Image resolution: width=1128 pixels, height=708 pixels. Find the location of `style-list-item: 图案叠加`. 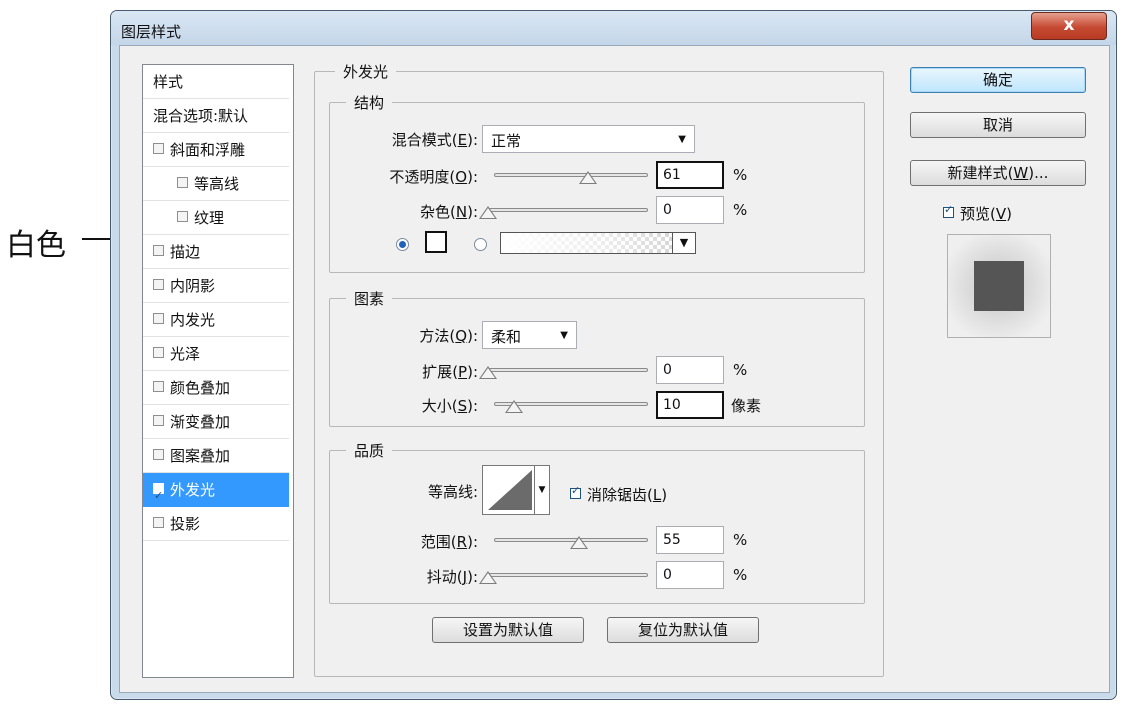

style-list-item: 图案叠加 is located at coordinates (216, 456).